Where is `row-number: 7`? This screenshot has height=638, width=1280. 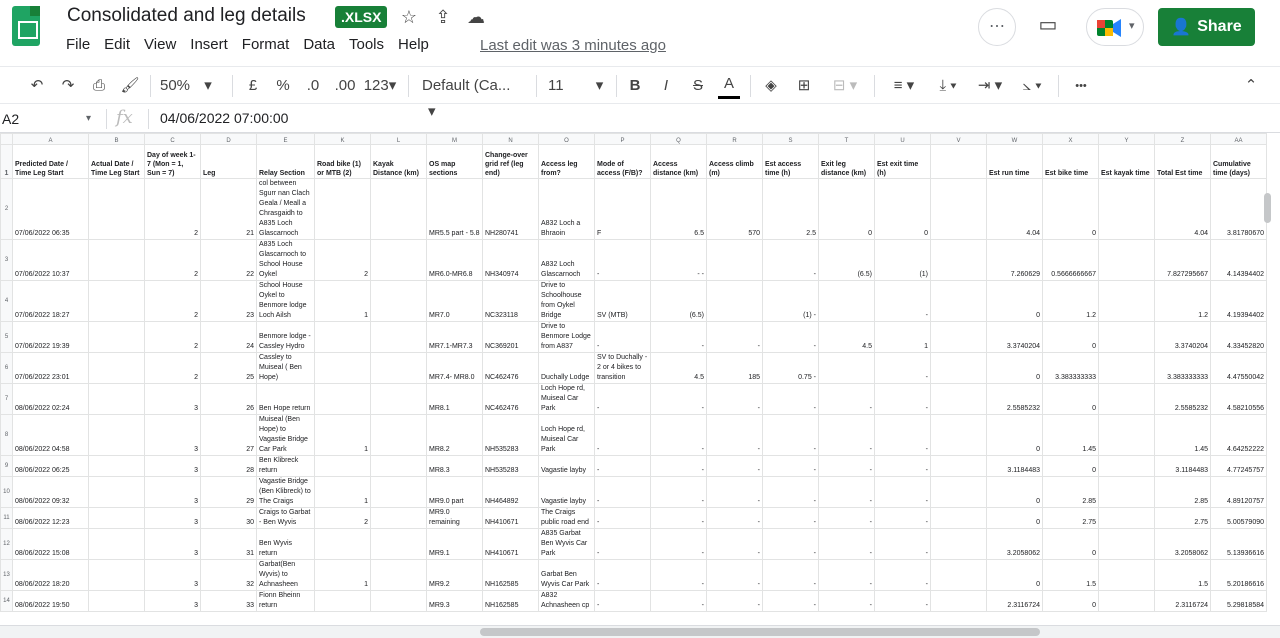 row-number: 7 is located at coordinates (6, 399).